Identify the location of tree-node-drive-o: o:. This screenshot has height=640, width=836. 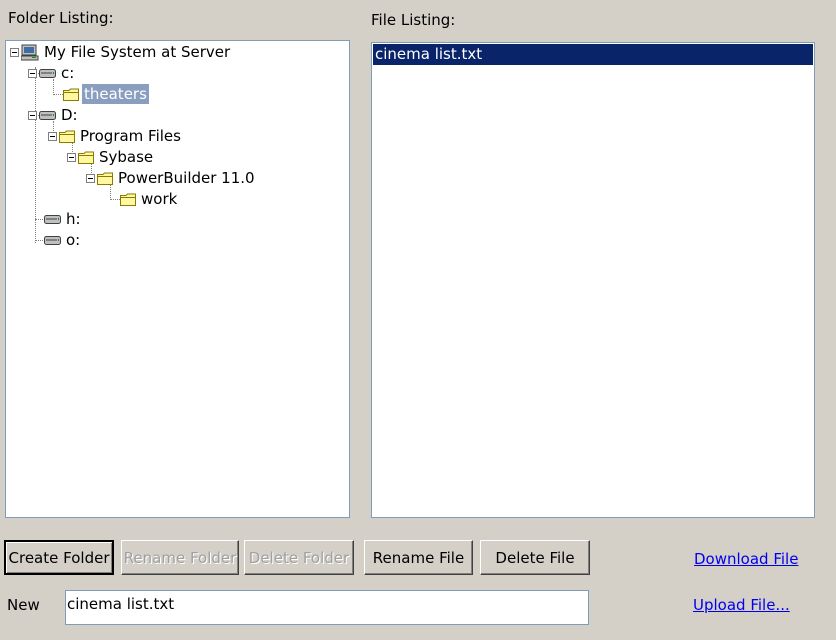
(63, 240).